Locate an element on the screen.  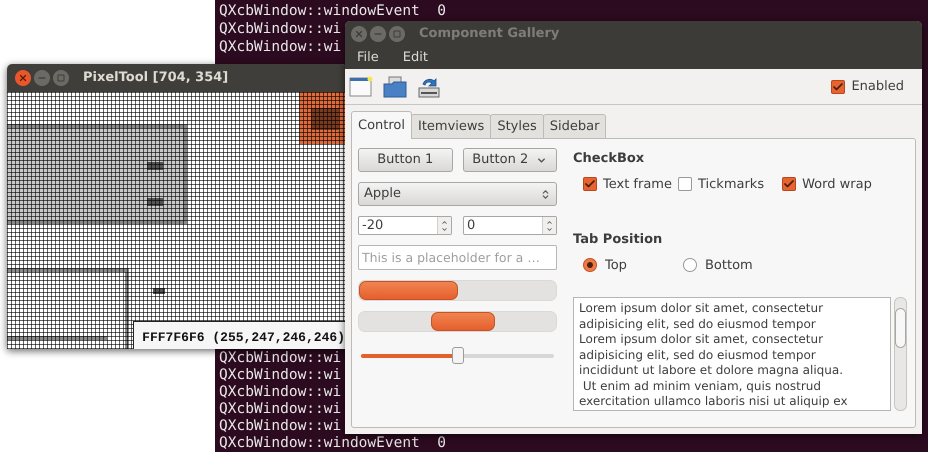
tab: Styles is located at coordinates (517, 126).